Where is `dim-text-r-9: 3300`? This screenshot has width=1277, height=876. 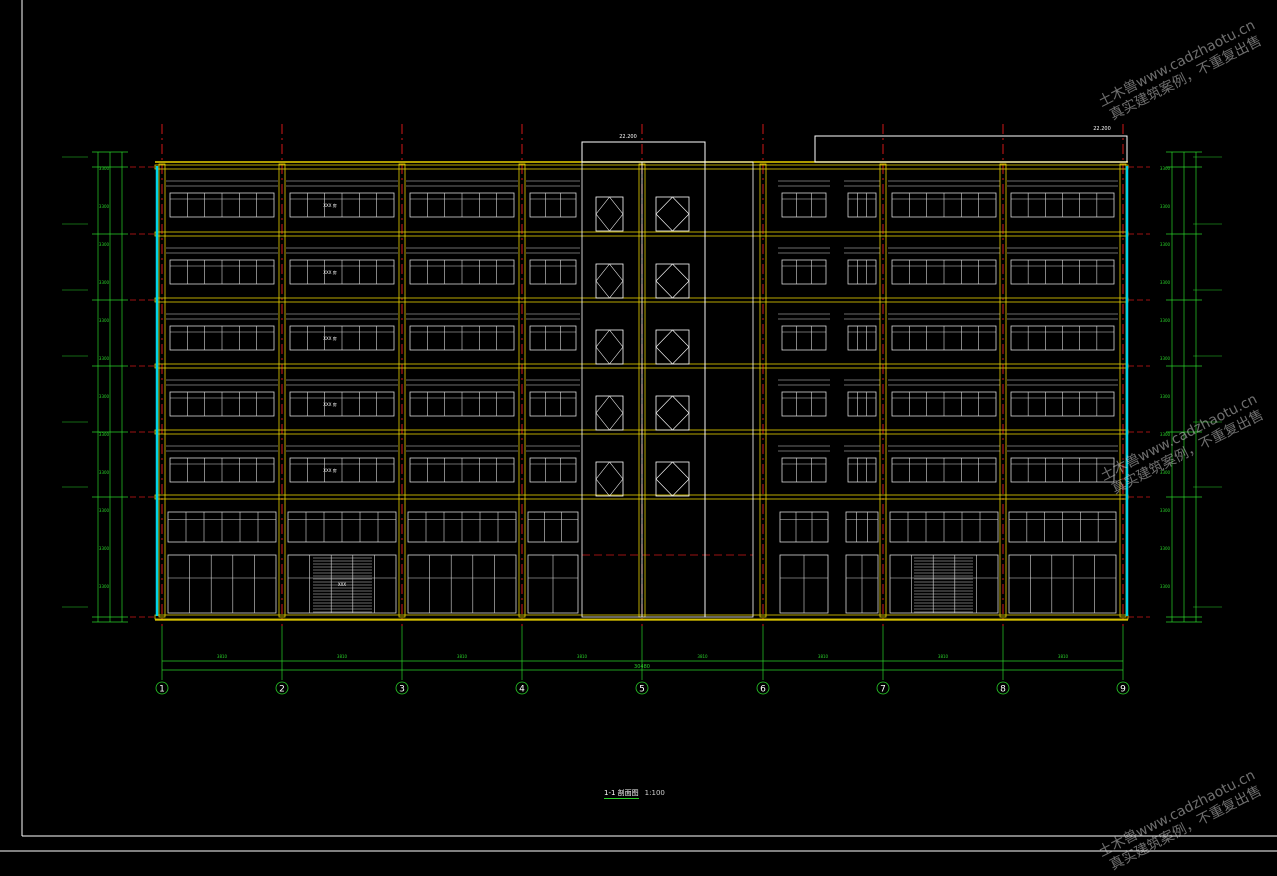 dim-text-r-9: 3300 is located at coordinates (1165, 510).